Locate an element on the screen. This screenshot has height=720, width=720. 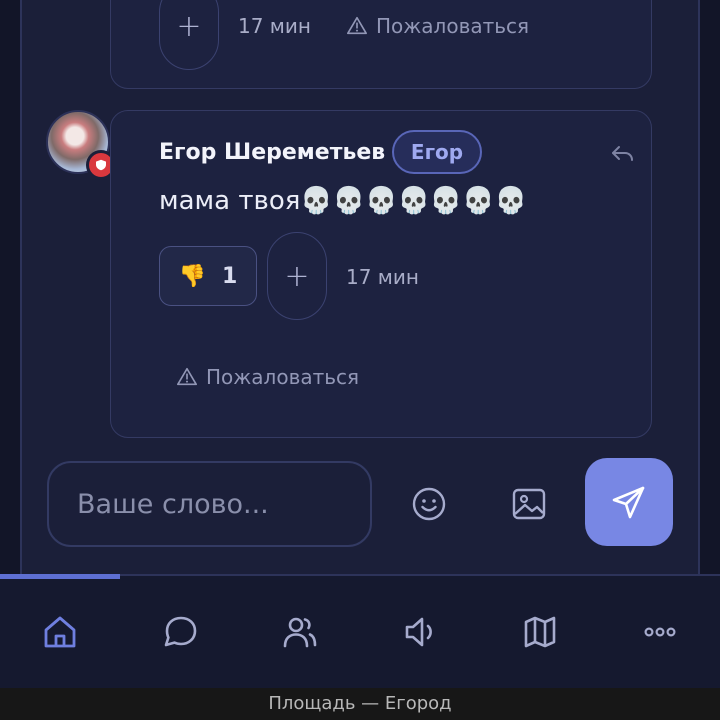
nav-map is located at coordinates (540, 632).